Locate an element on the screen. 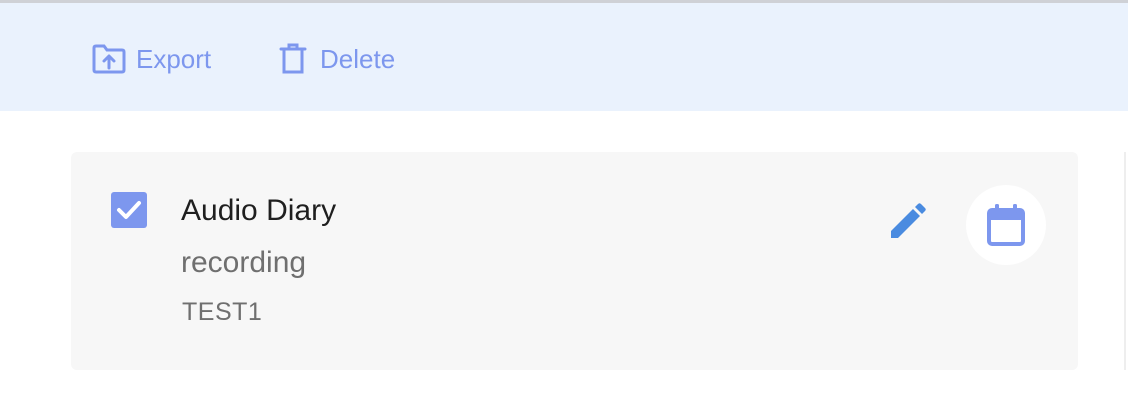 Image resolution: width=1128 pixels, height=416 pixels. item-subtitle: recording is located at coordinates (244, 262).